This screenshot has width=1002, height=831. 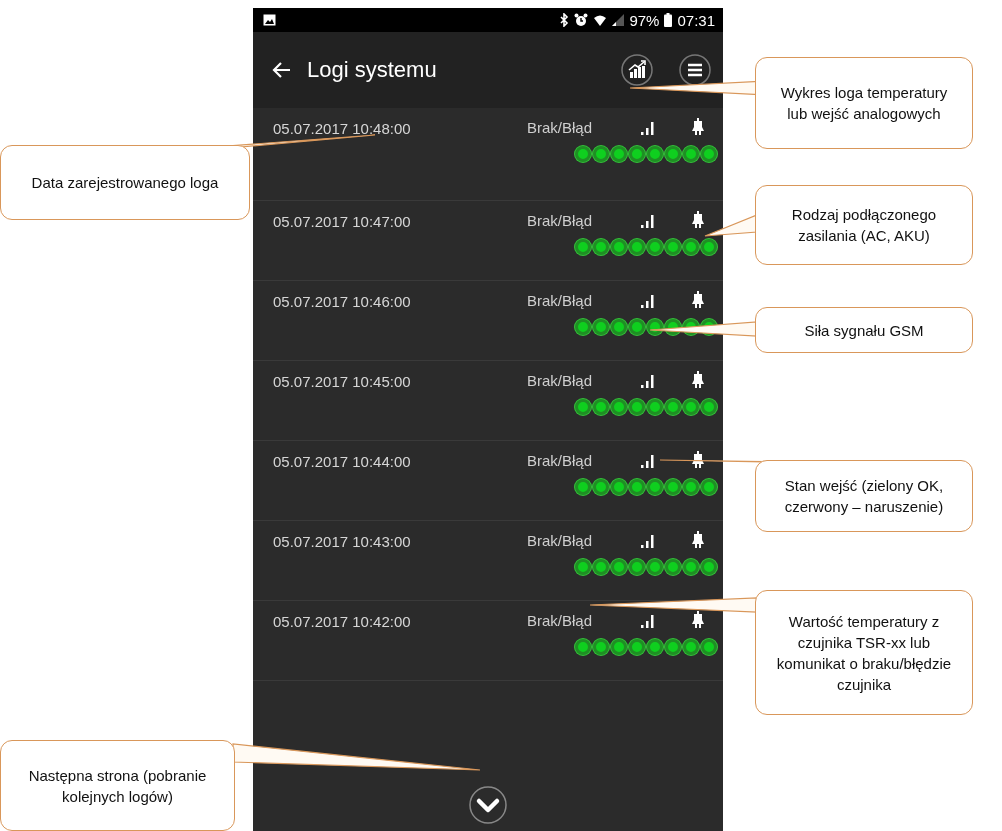 What do you see at coordinates (864, 496) in the screenshot?
I see `callout-note: Stan wejść (zielony OK, czerwony – naruszenie)` at bounding box center [864, 496].